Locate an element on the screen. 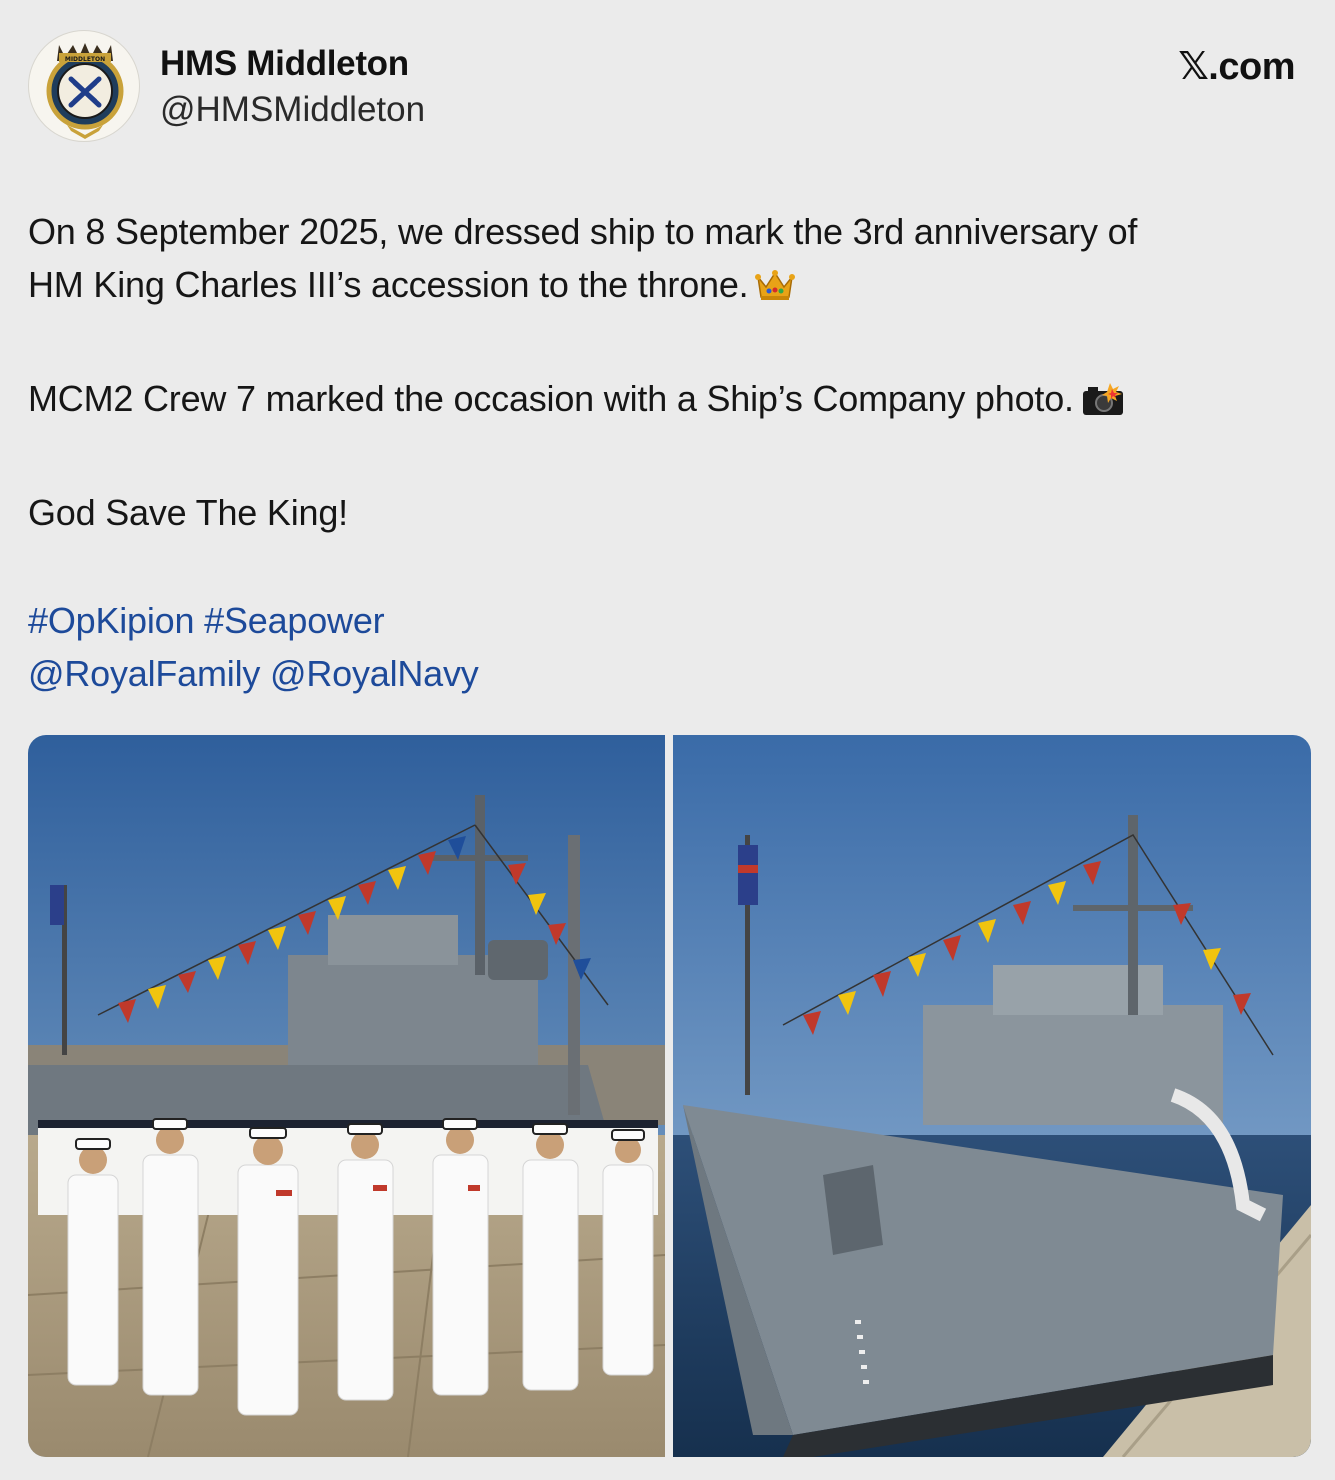 This screenshot has width=1335, height=1480. mention-royalnavy: @RoyalNavy is located at coordinates (374, 673).